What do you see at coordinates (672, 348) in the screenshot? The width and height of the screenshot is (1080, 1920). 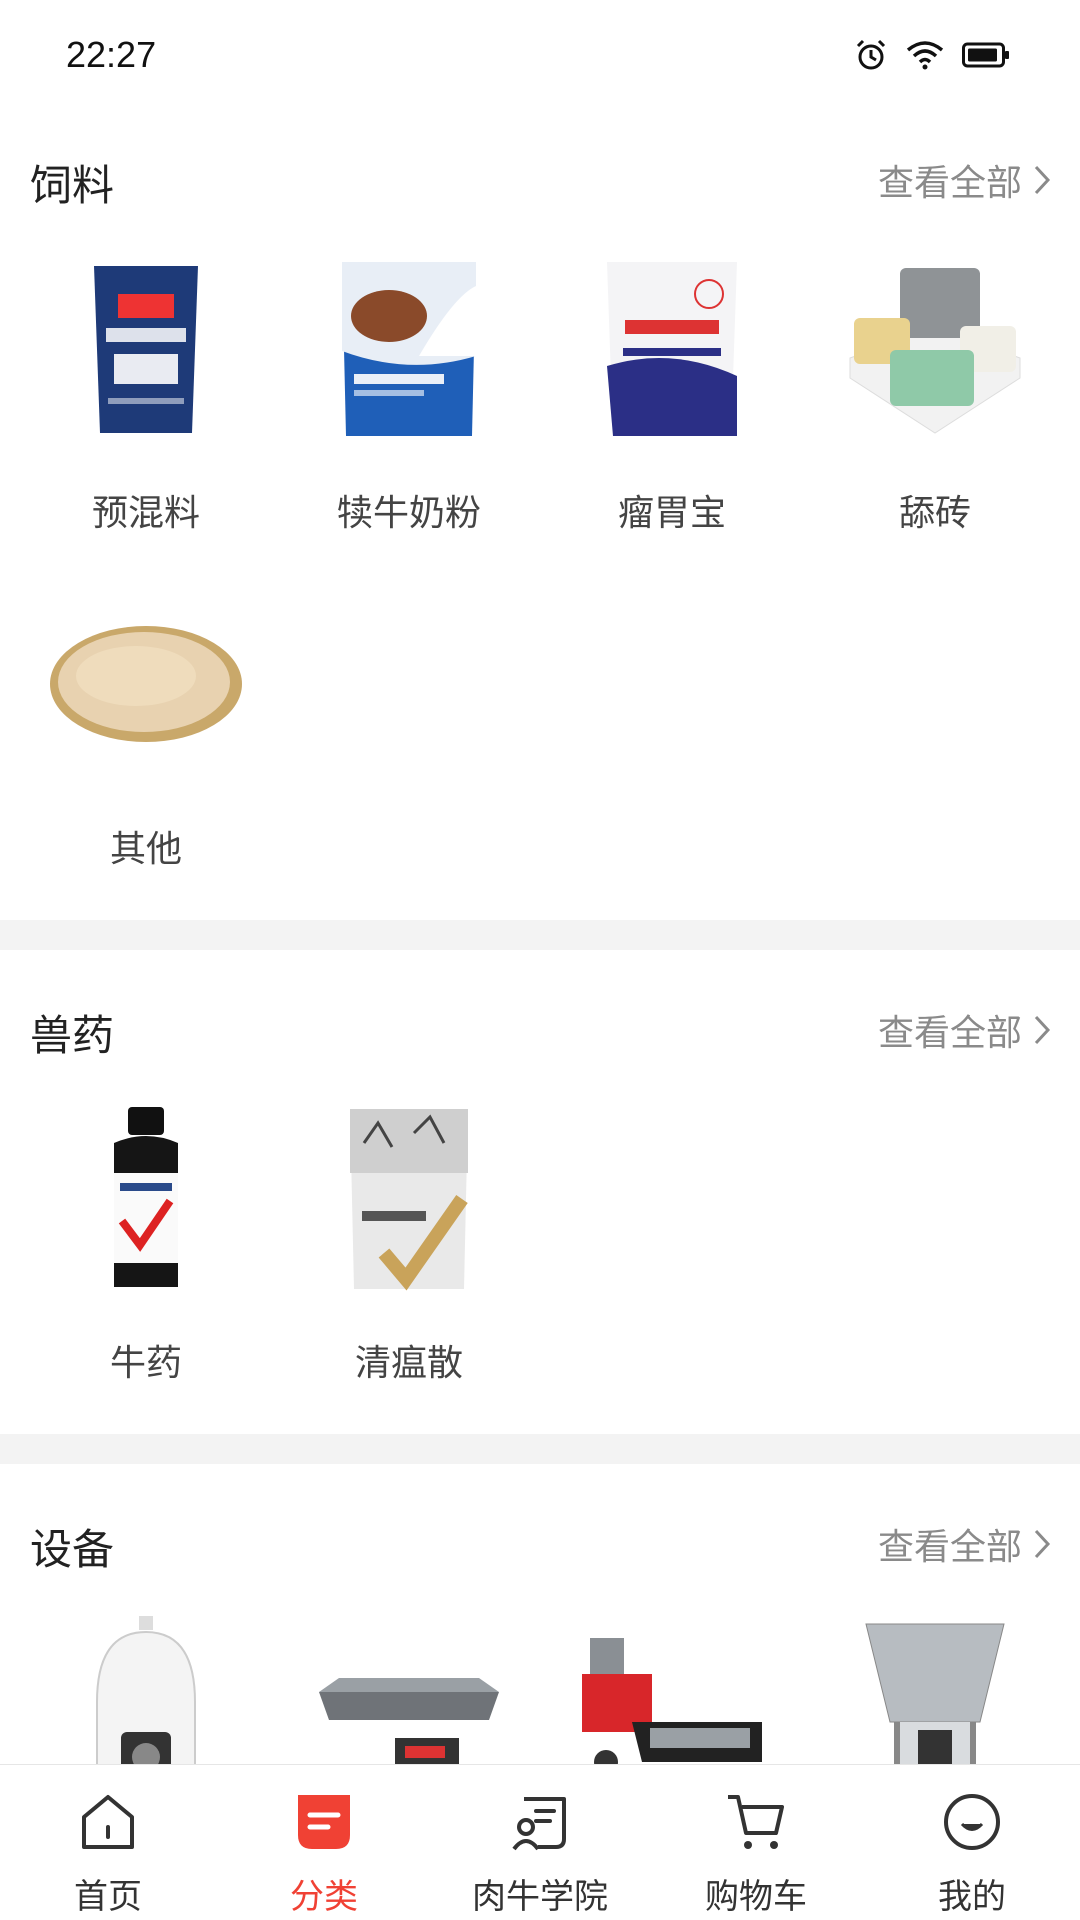 I see `rumen-product-image` at bounding box center [672, 348].